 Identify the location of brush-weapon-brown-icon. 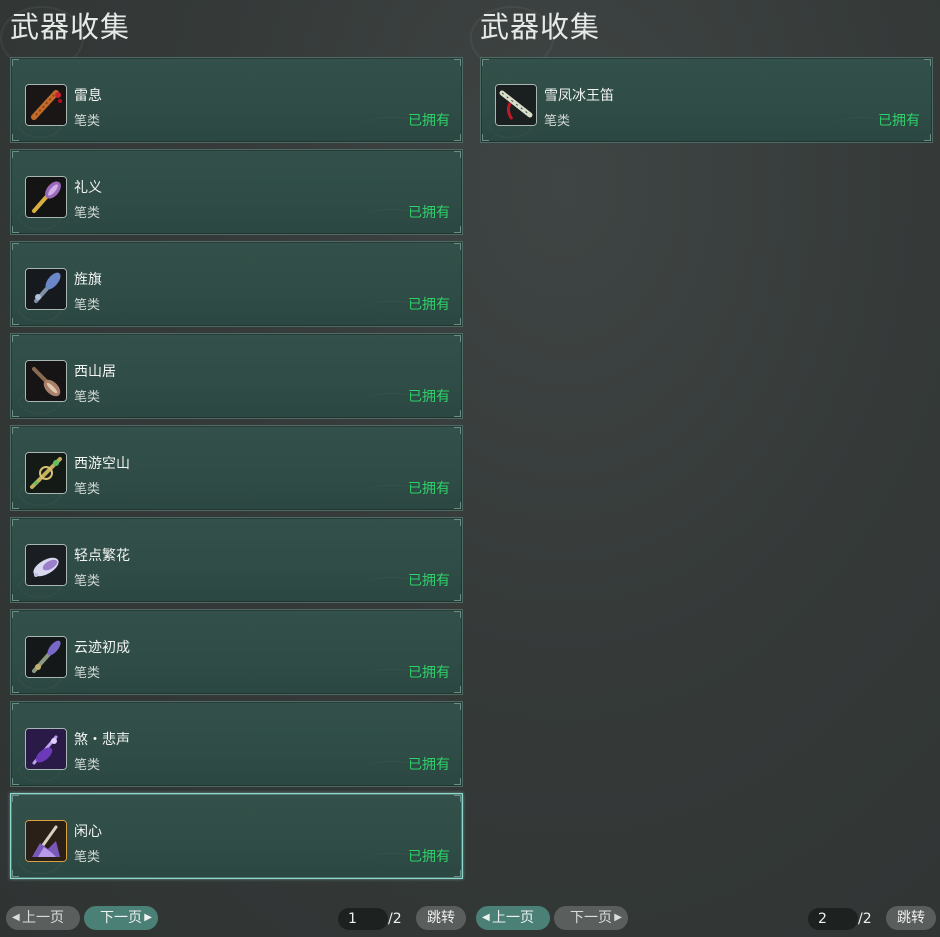
(46, 381).